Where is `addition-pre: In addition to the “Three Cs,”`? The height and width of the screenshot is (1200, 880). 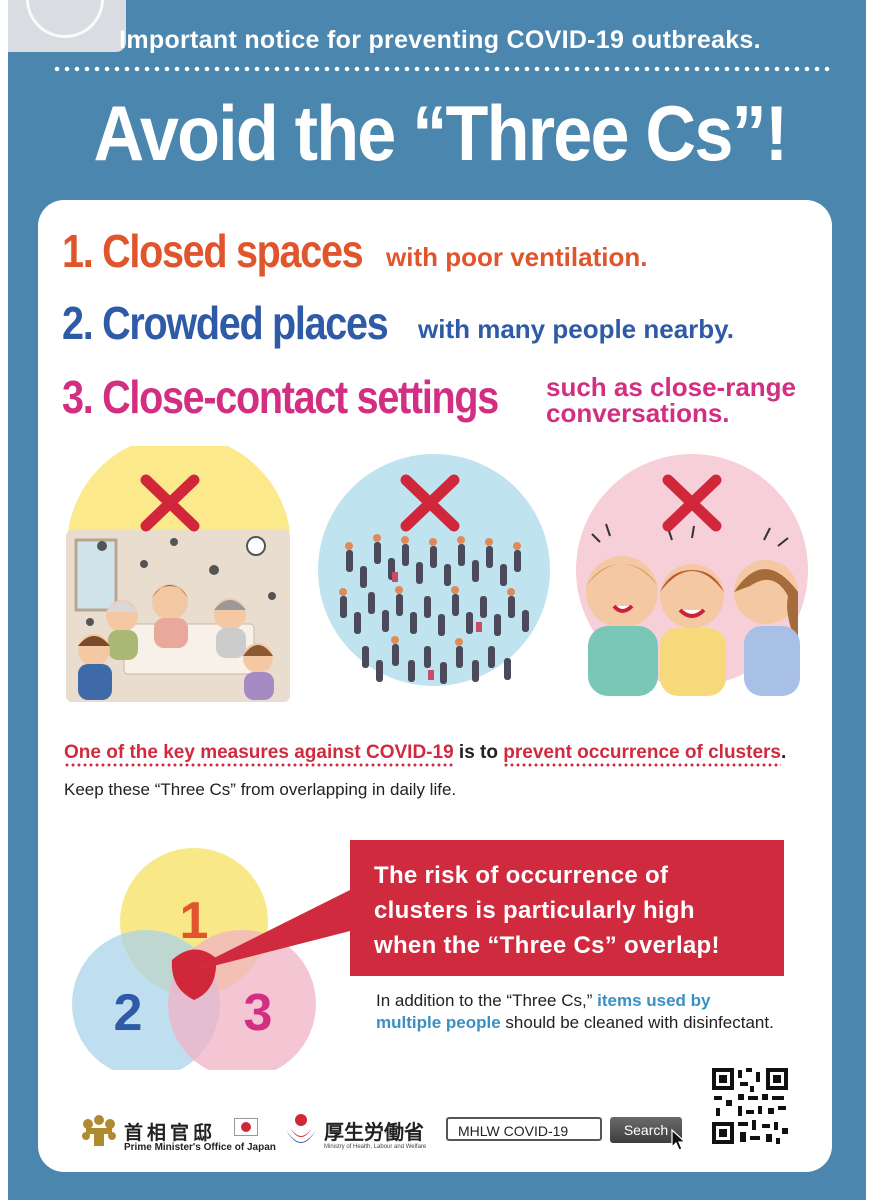
addition-pre: In addition to the “Three Cs,” is located at coordinates (487, 1000).